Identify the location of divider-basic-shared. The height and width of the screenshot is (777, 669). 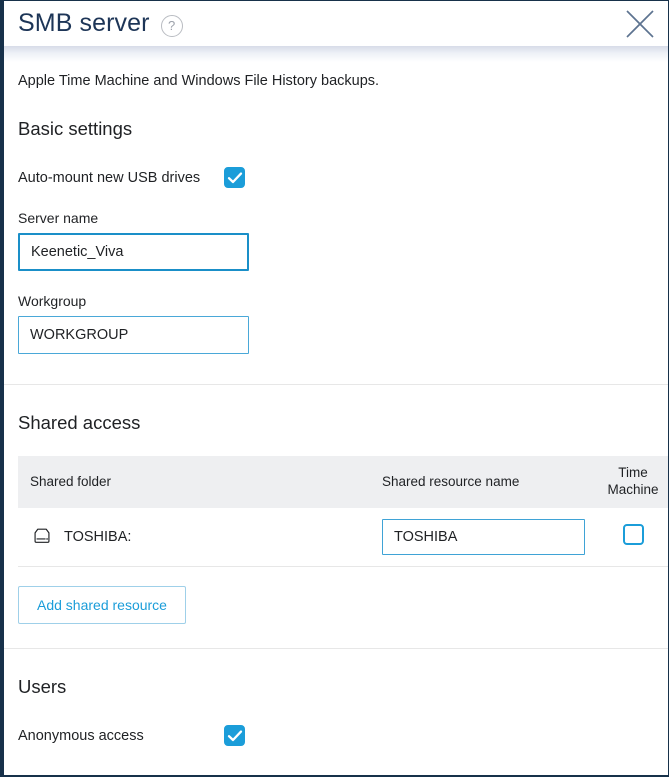
(336, 385).